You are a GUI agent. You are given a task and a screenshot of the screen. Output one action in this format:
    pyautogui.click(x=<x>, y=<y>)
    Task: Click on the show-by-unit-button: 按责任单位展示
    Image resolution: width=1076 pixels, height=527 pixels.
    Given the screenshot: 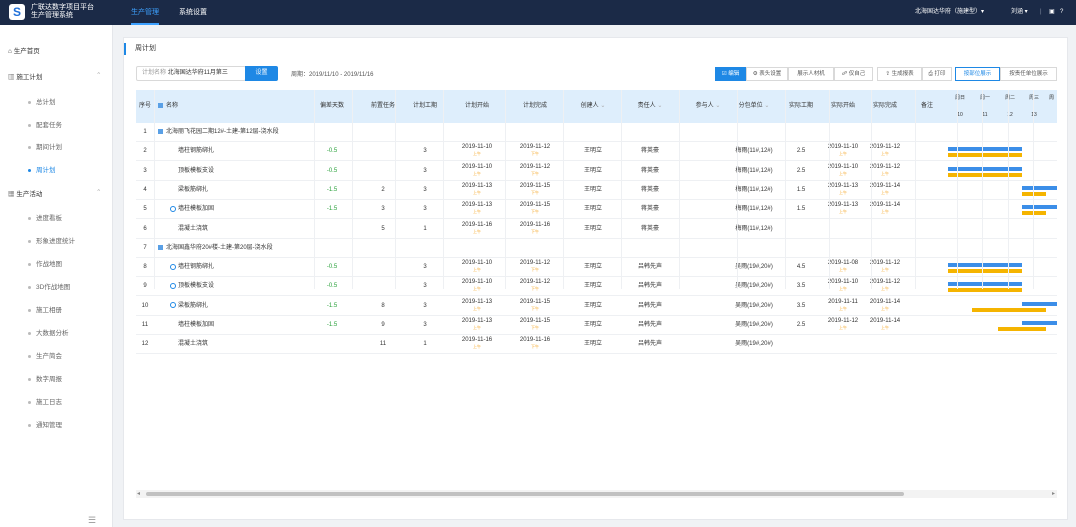 What is the action you would take?
    pyautogui.click(x=1028, y=74)
    